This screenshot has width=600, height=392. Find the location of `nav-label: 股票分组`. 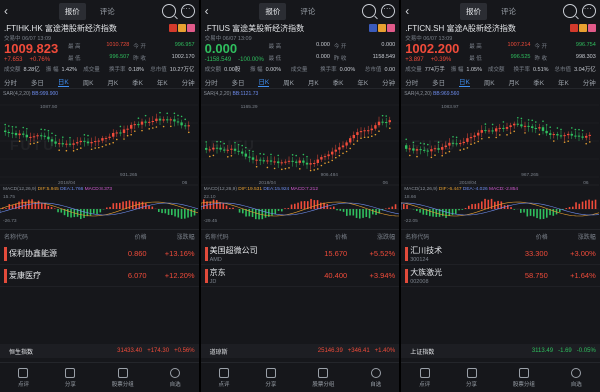

nav-label: 股票分组 is located at coordinates (323, 384).